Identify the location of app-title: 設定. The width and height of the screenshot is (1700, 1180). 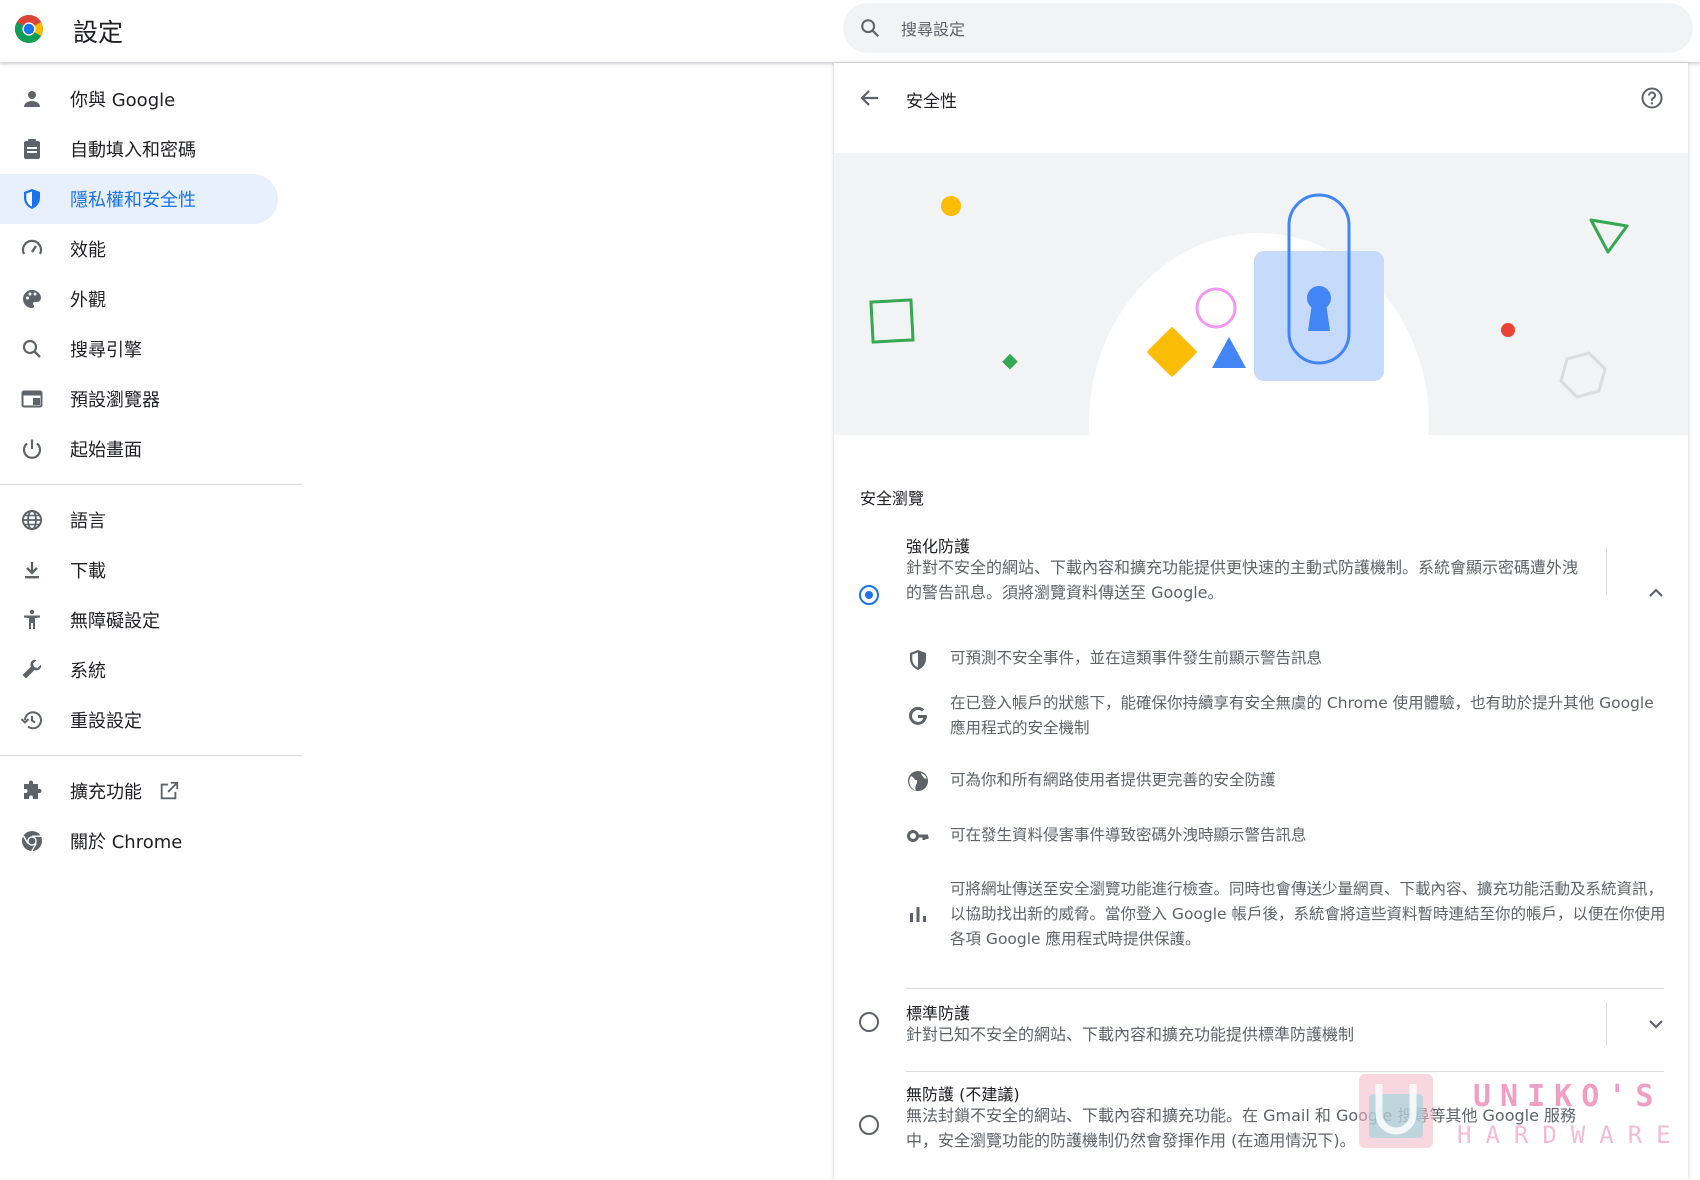
(98, 32).